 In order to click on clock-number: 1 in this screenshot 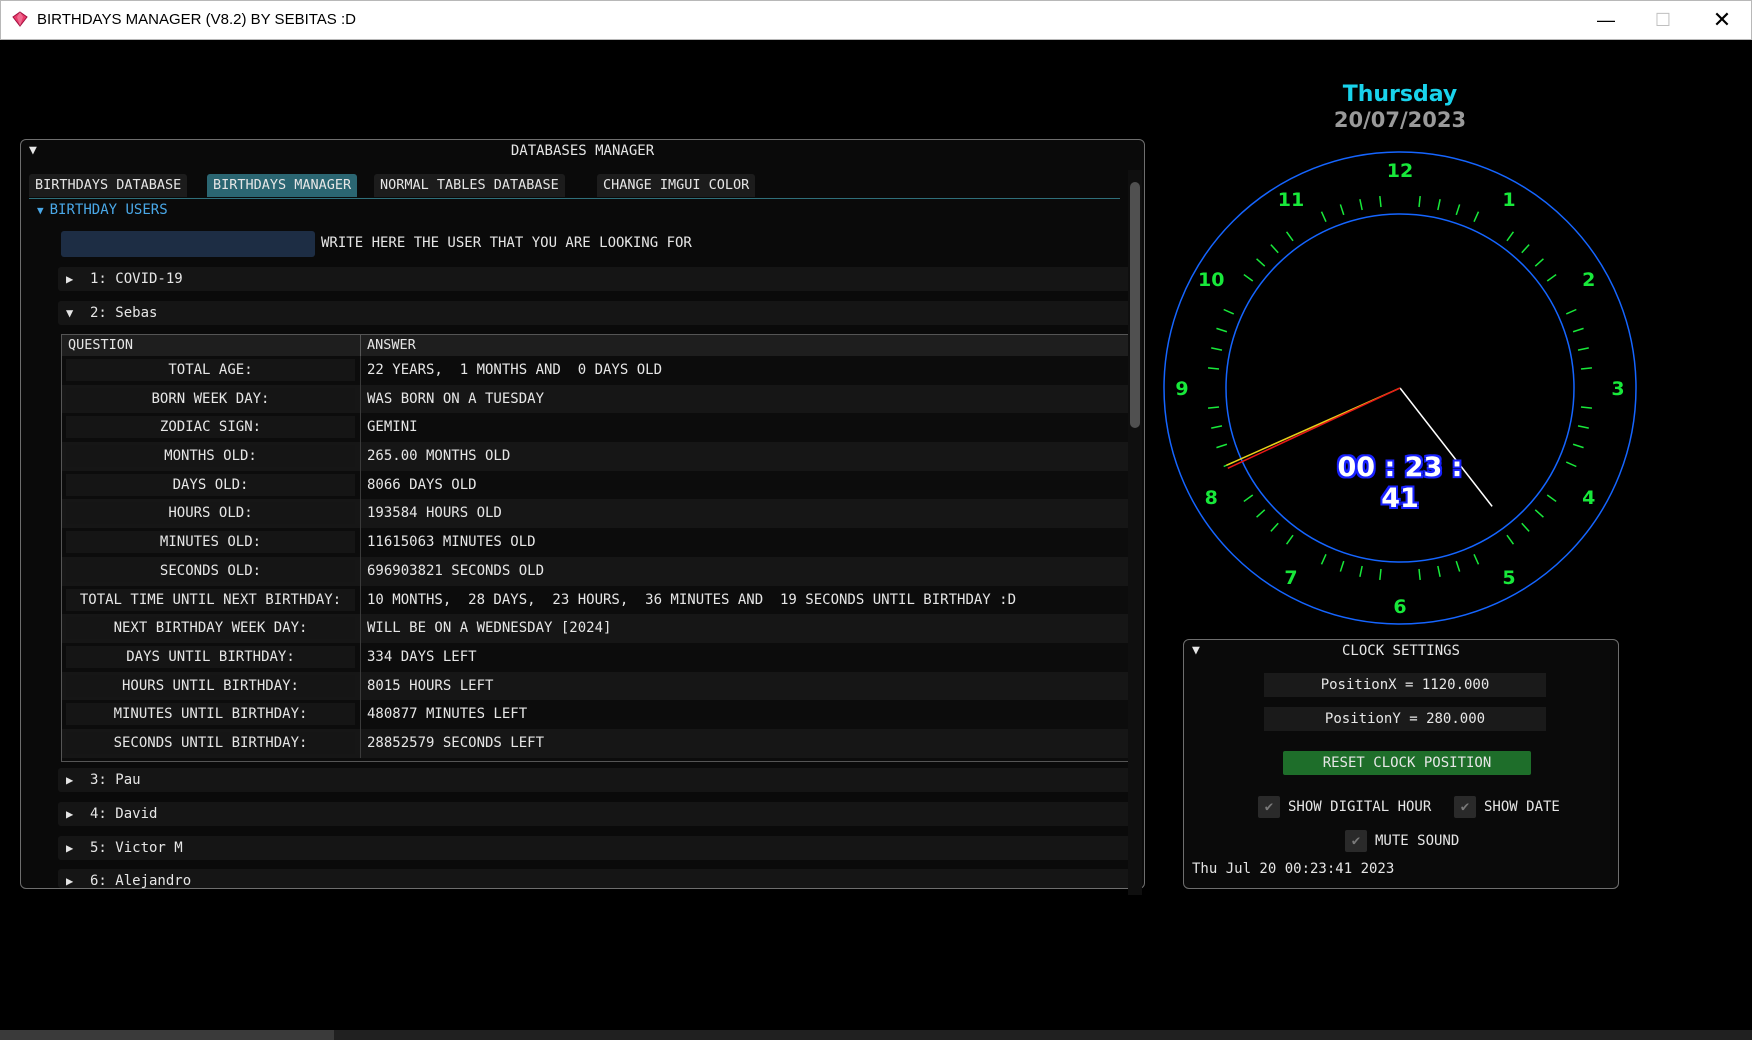, I will do `click(1508, 200)`.